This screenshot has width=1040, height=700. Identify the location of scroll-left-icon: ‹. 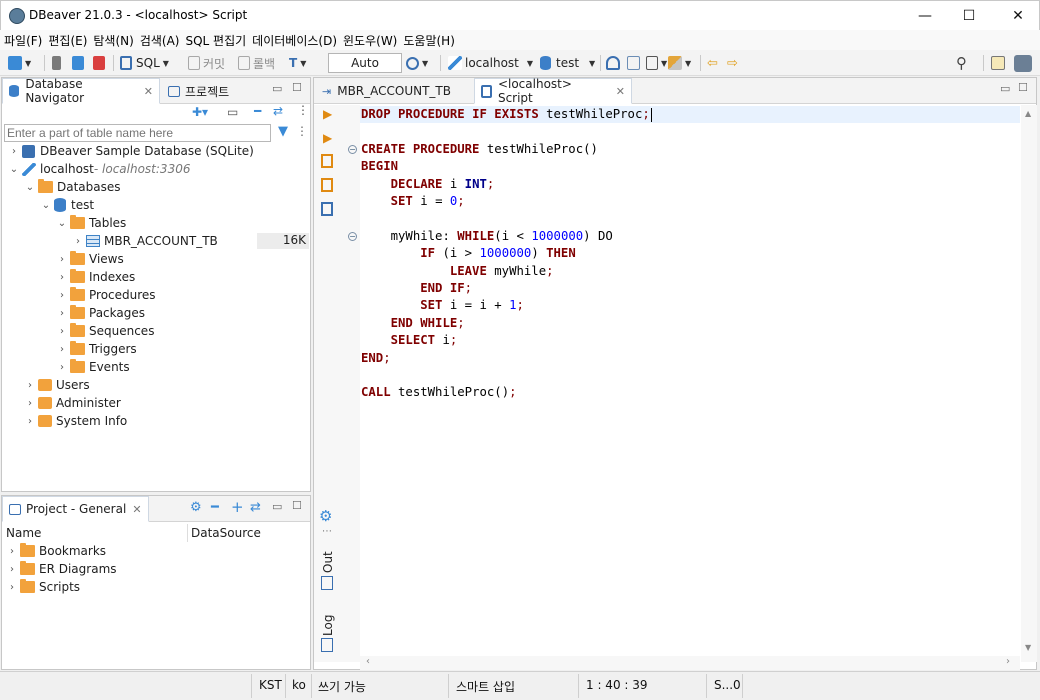
(368, 661).